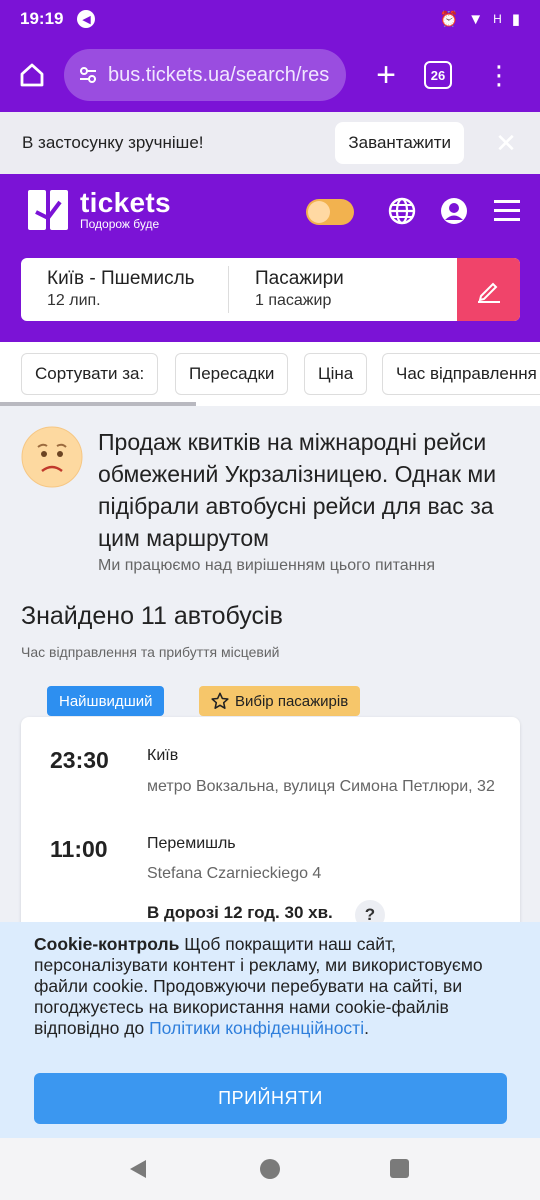 This screenshot has height=1200, width=540. I want to click on passengers-label: Пасажири, so click(299, 278).